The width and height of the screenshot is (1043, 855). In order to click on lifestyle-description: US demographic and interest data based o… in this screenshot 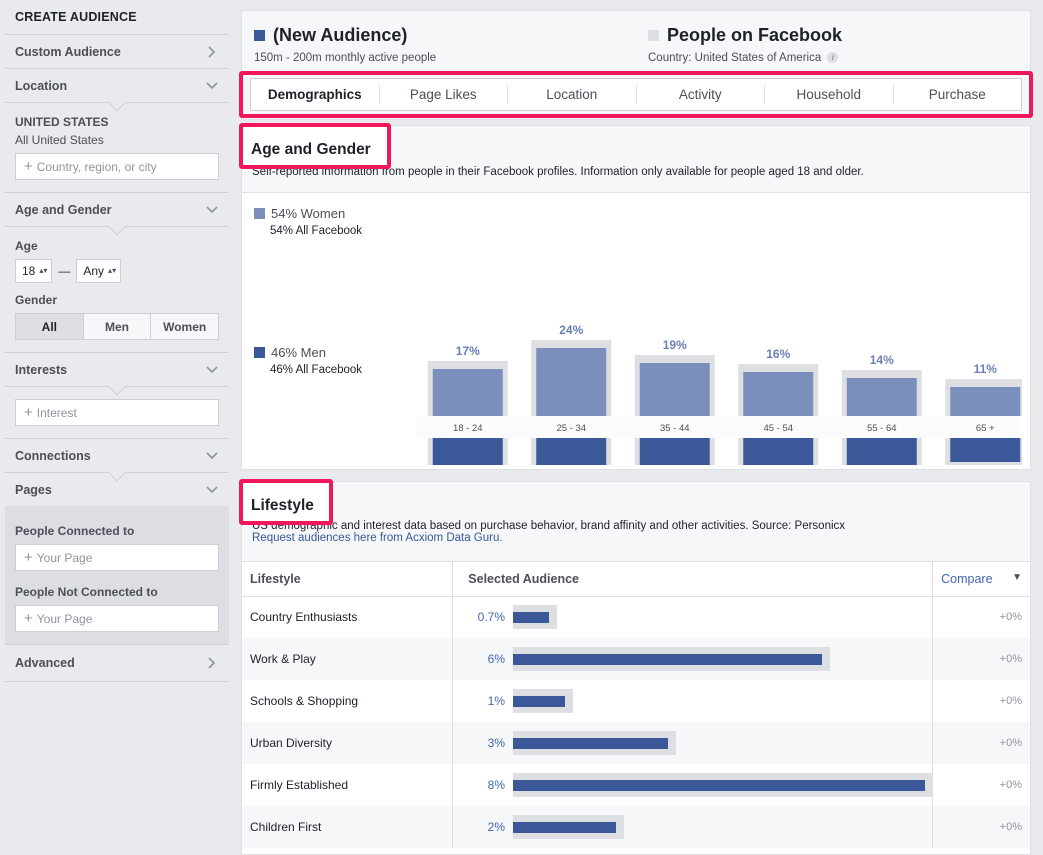, I will do `click(549, 526)`.